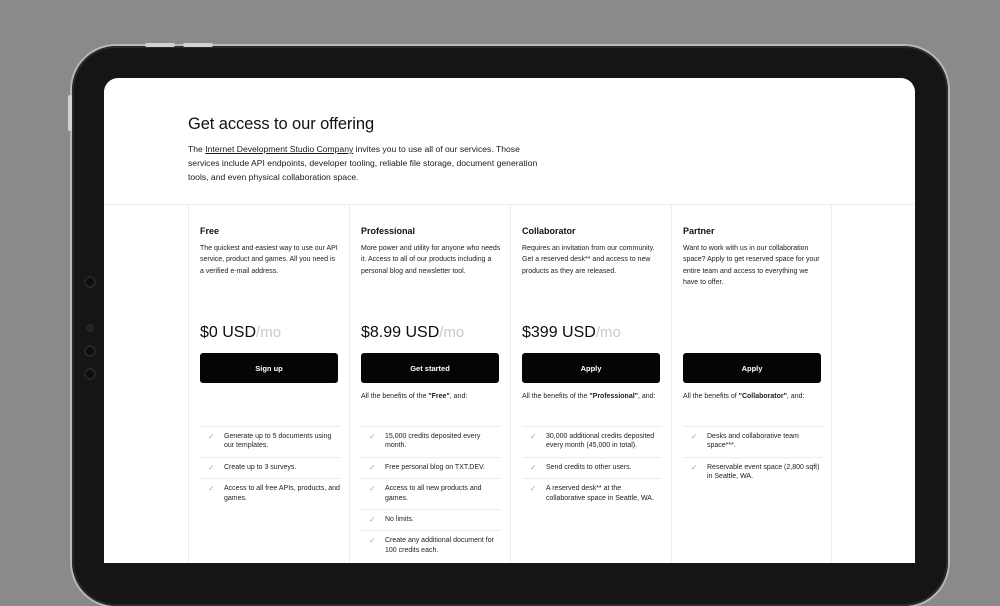  What do you see at coordinates (228, 332) in the screenshot?
I see `price-amount: $0 USD` at bounding box center [228, 332].